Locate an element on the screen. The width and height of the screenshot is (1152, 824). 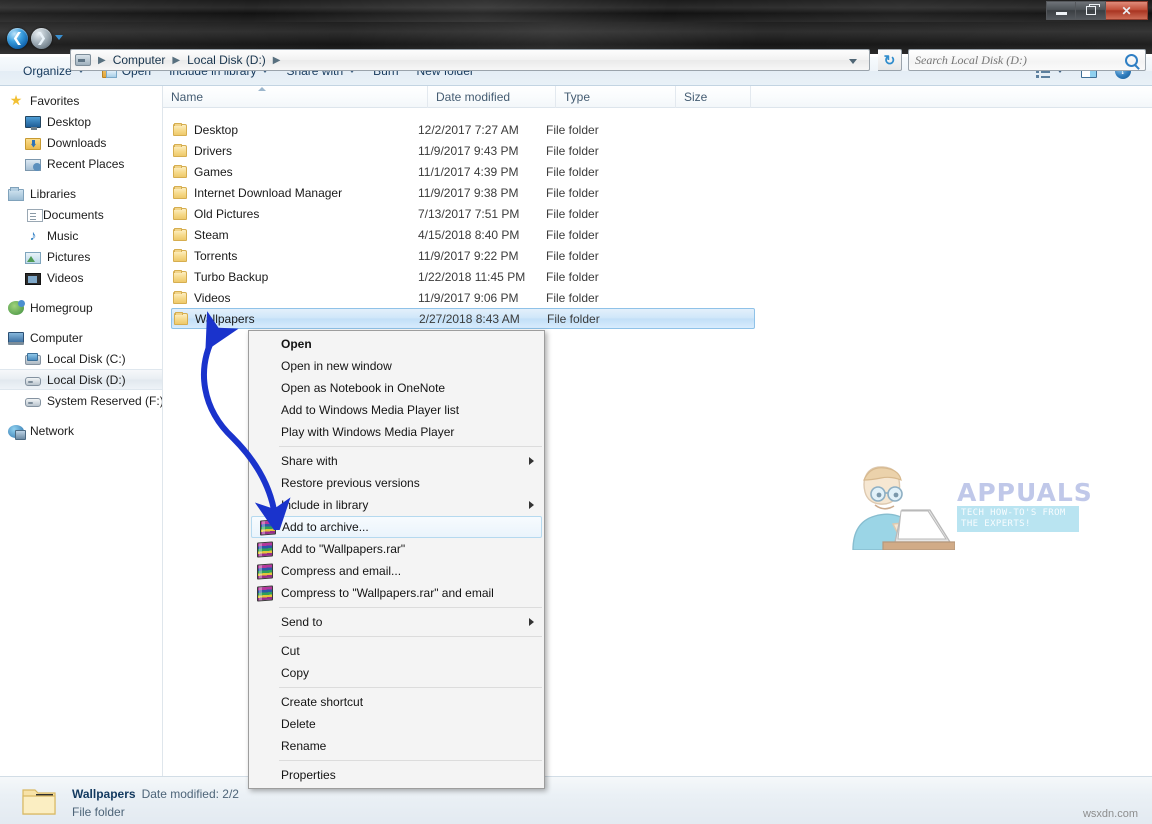
minimize-button is located at coordinates (1061, 10).